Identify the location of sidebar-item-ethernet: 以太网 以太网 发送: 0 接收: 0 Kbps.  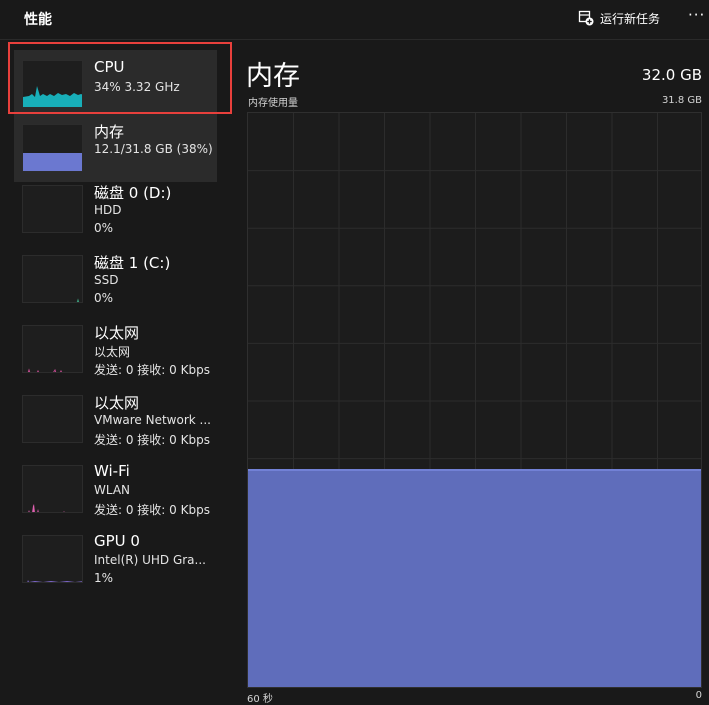
(115, 349).